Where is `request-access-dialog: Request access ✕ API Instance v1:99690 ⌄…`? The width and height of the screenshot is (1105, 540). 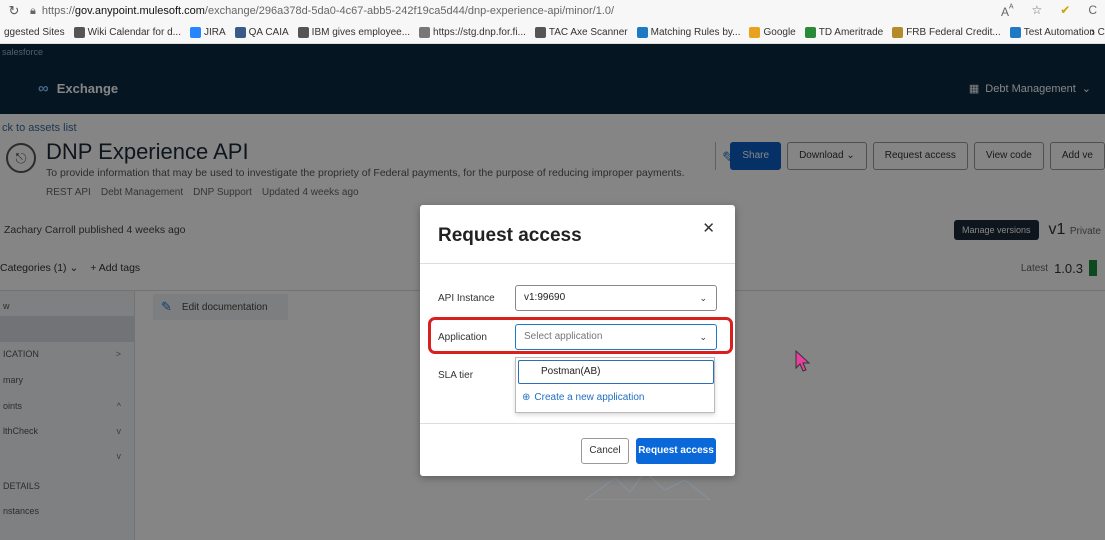 request-access-dialog: Request access ✕ API Instance v1:99690 ⌄… is located at coordinates (577, 340).